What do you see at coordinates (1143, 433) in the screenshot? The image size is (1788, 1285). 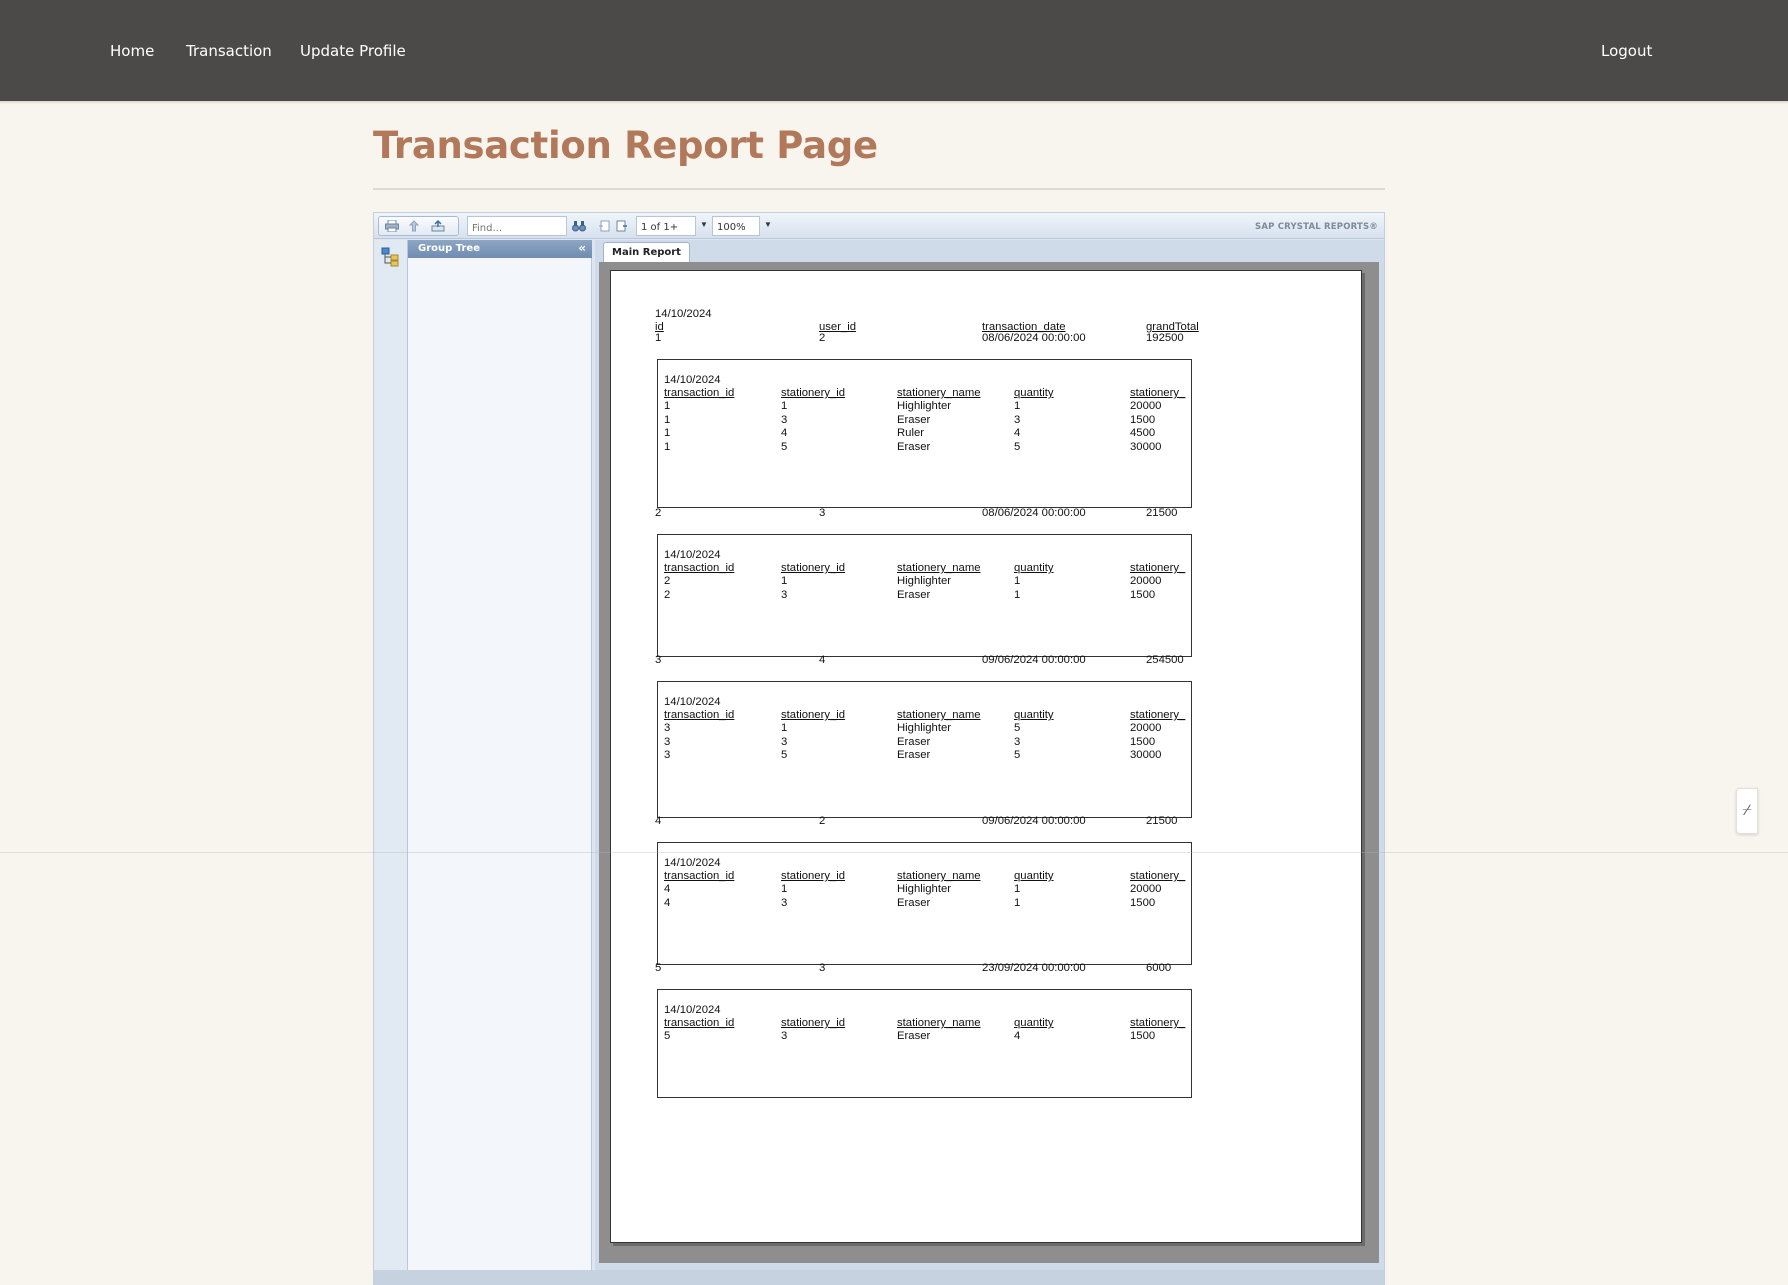 I see `detail-cell-price: 4500` at bounding box center [1143, 433].